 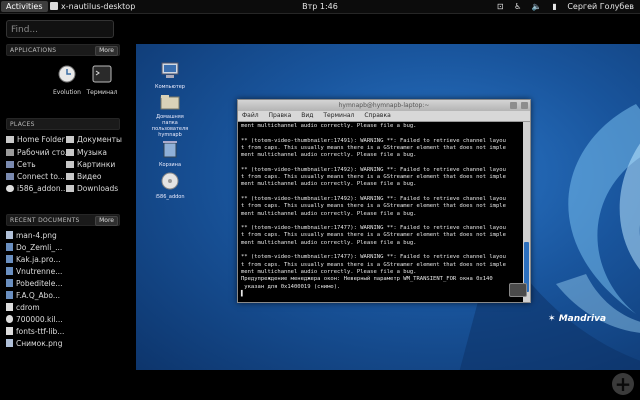 I want to click on place-downloads: Downloads, so click(x=92, y=188).